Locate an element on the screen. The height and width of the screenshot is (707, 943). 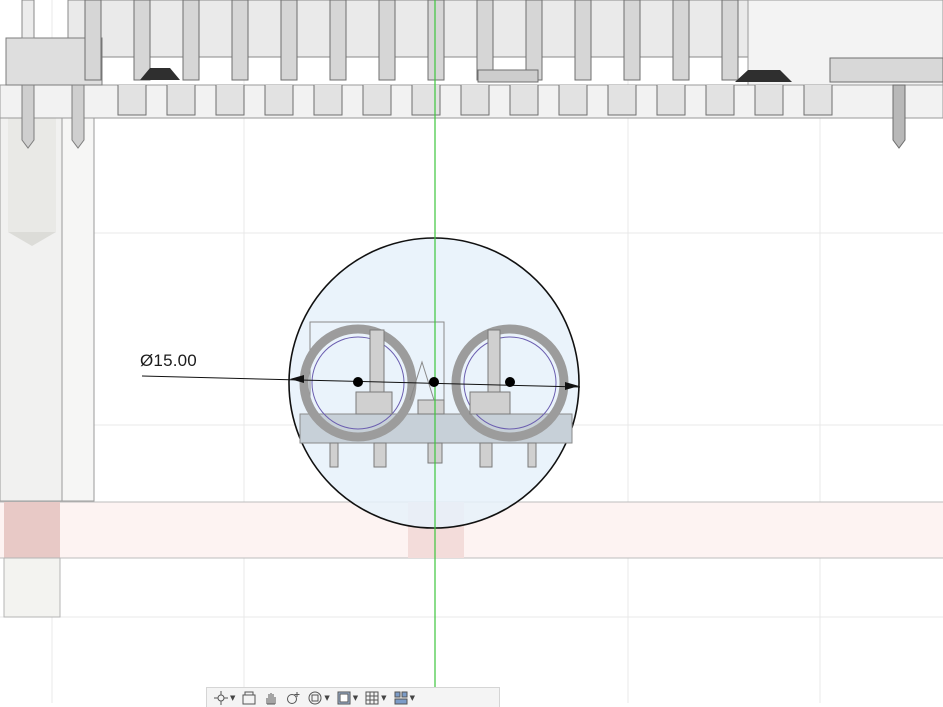
grid-settings-button: ▼ is located at coordinates (375, 698).